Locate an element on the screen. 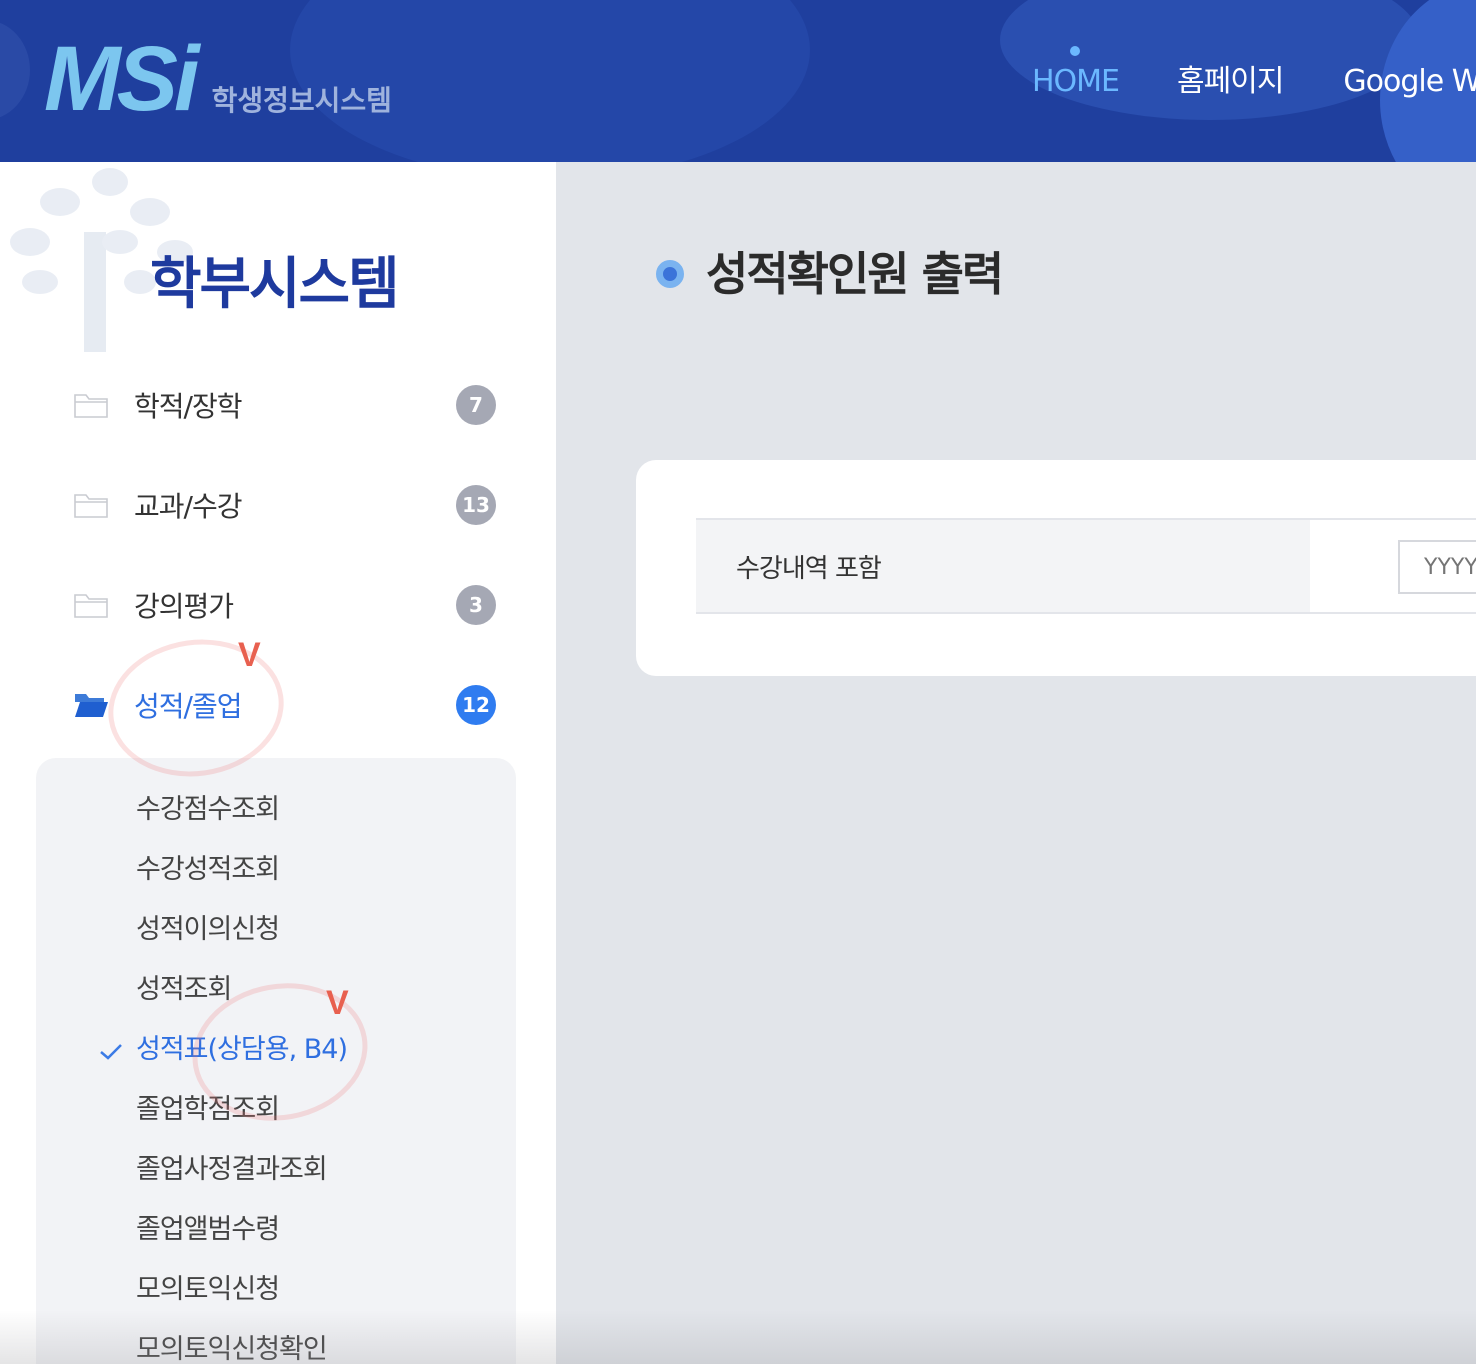 This screenshot has width=1476, height=1364. count-badge: 3 is located at coordinates (476, 605).